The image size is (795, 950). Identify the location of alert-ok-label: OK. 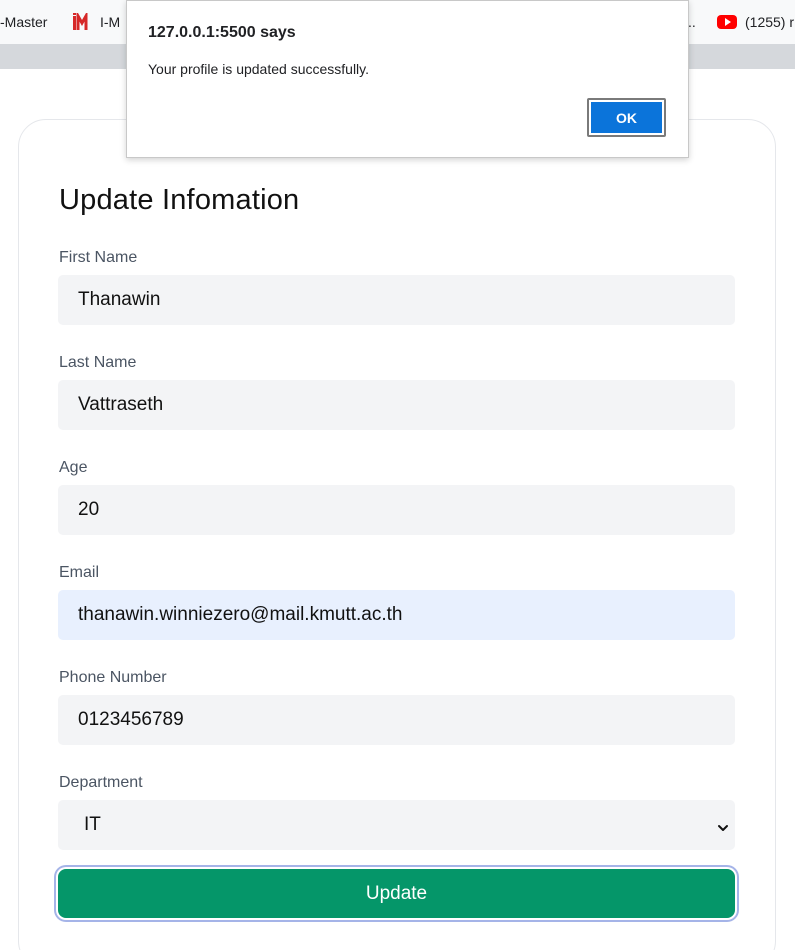
(626, 117).